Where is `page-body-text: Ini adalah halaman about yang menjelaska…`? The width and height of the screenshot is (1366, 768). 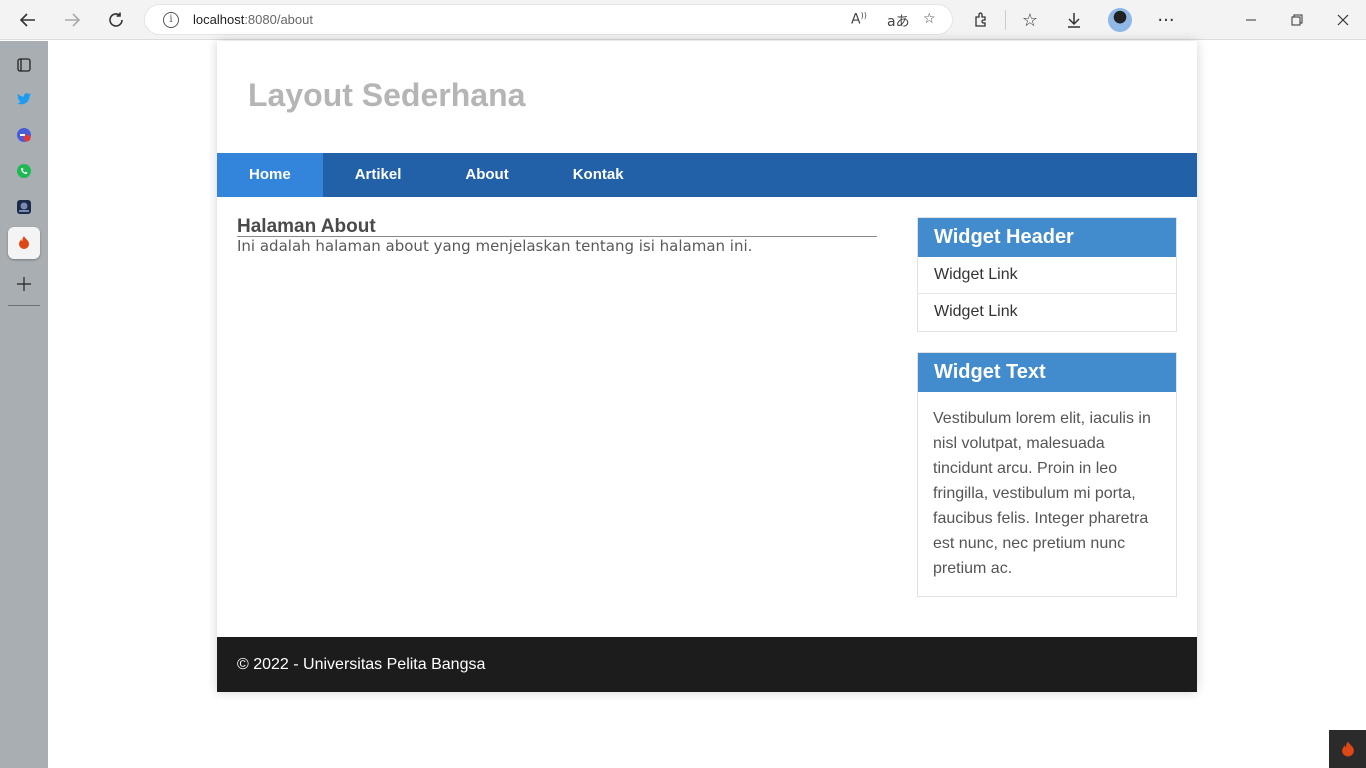 page-body-text: Ini adalah halaman about yang menjelaska… is located at coordinates (495, 246).